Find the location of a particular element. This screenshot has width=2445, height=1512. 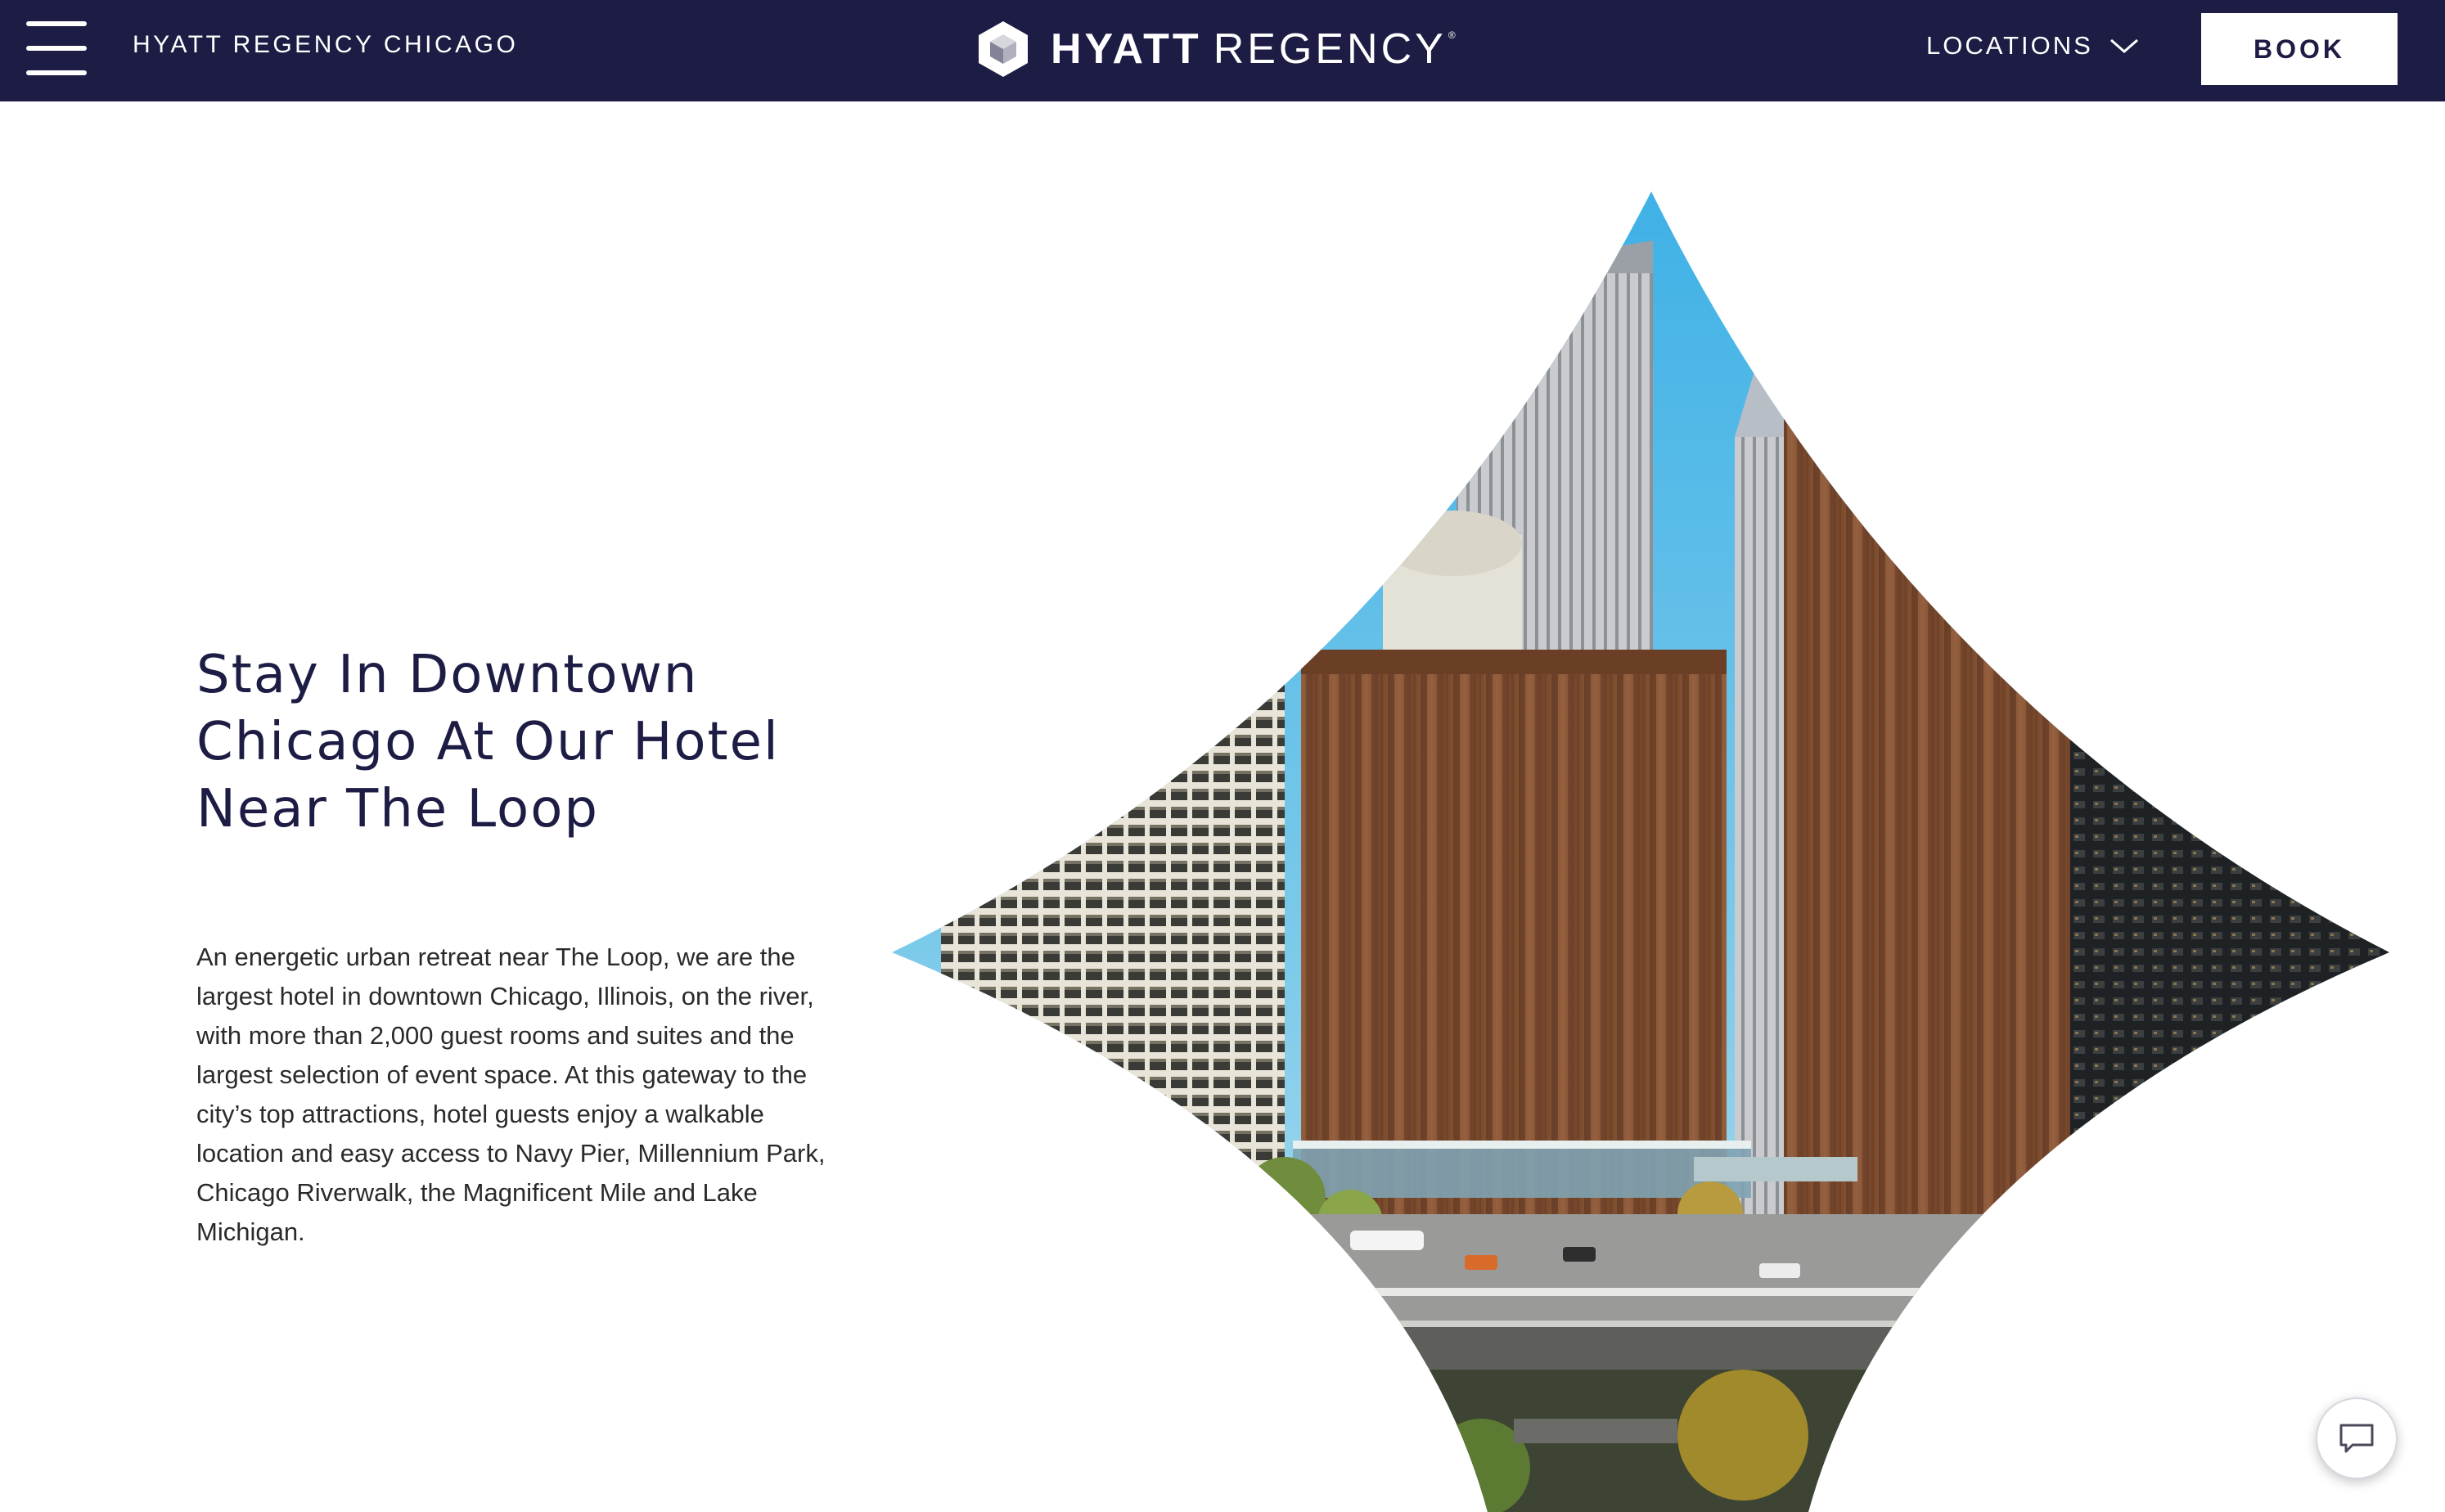

chevron-down-icon is located at coordinates (2124, 46).